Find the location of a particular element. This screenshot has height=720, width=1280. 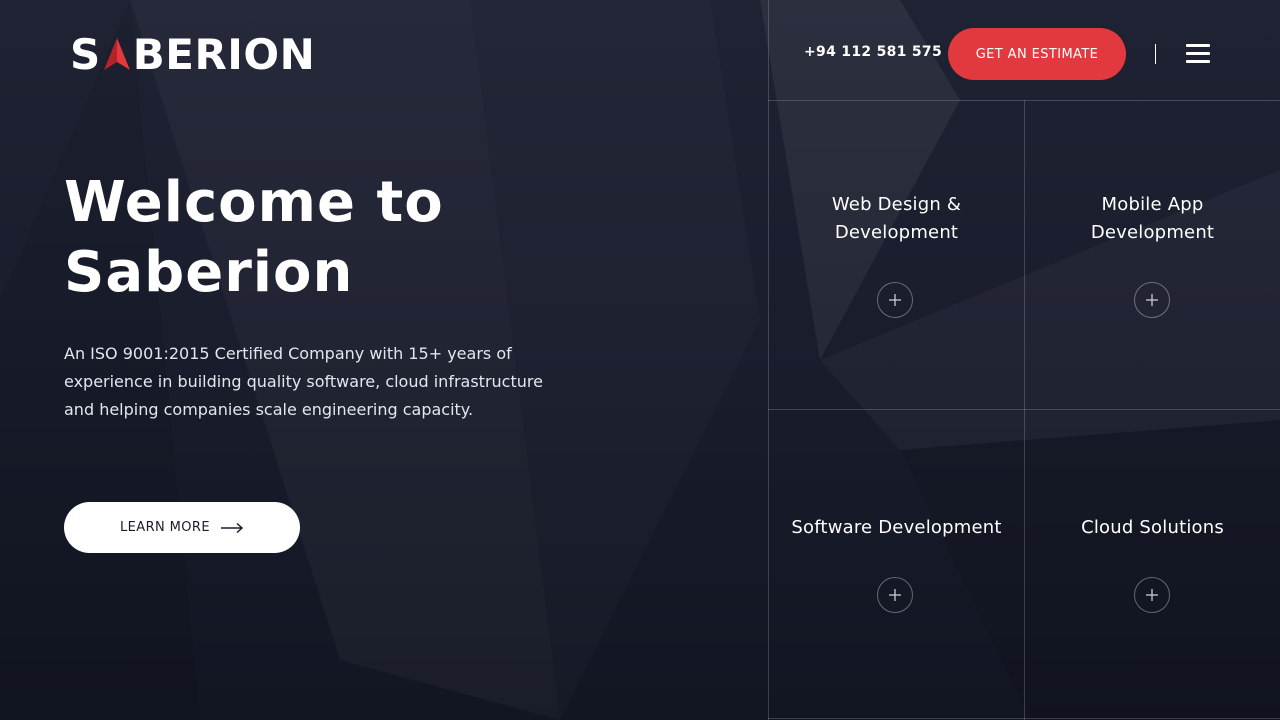

service-web-design: Web Design & Development is located at coordinates (896, 219).